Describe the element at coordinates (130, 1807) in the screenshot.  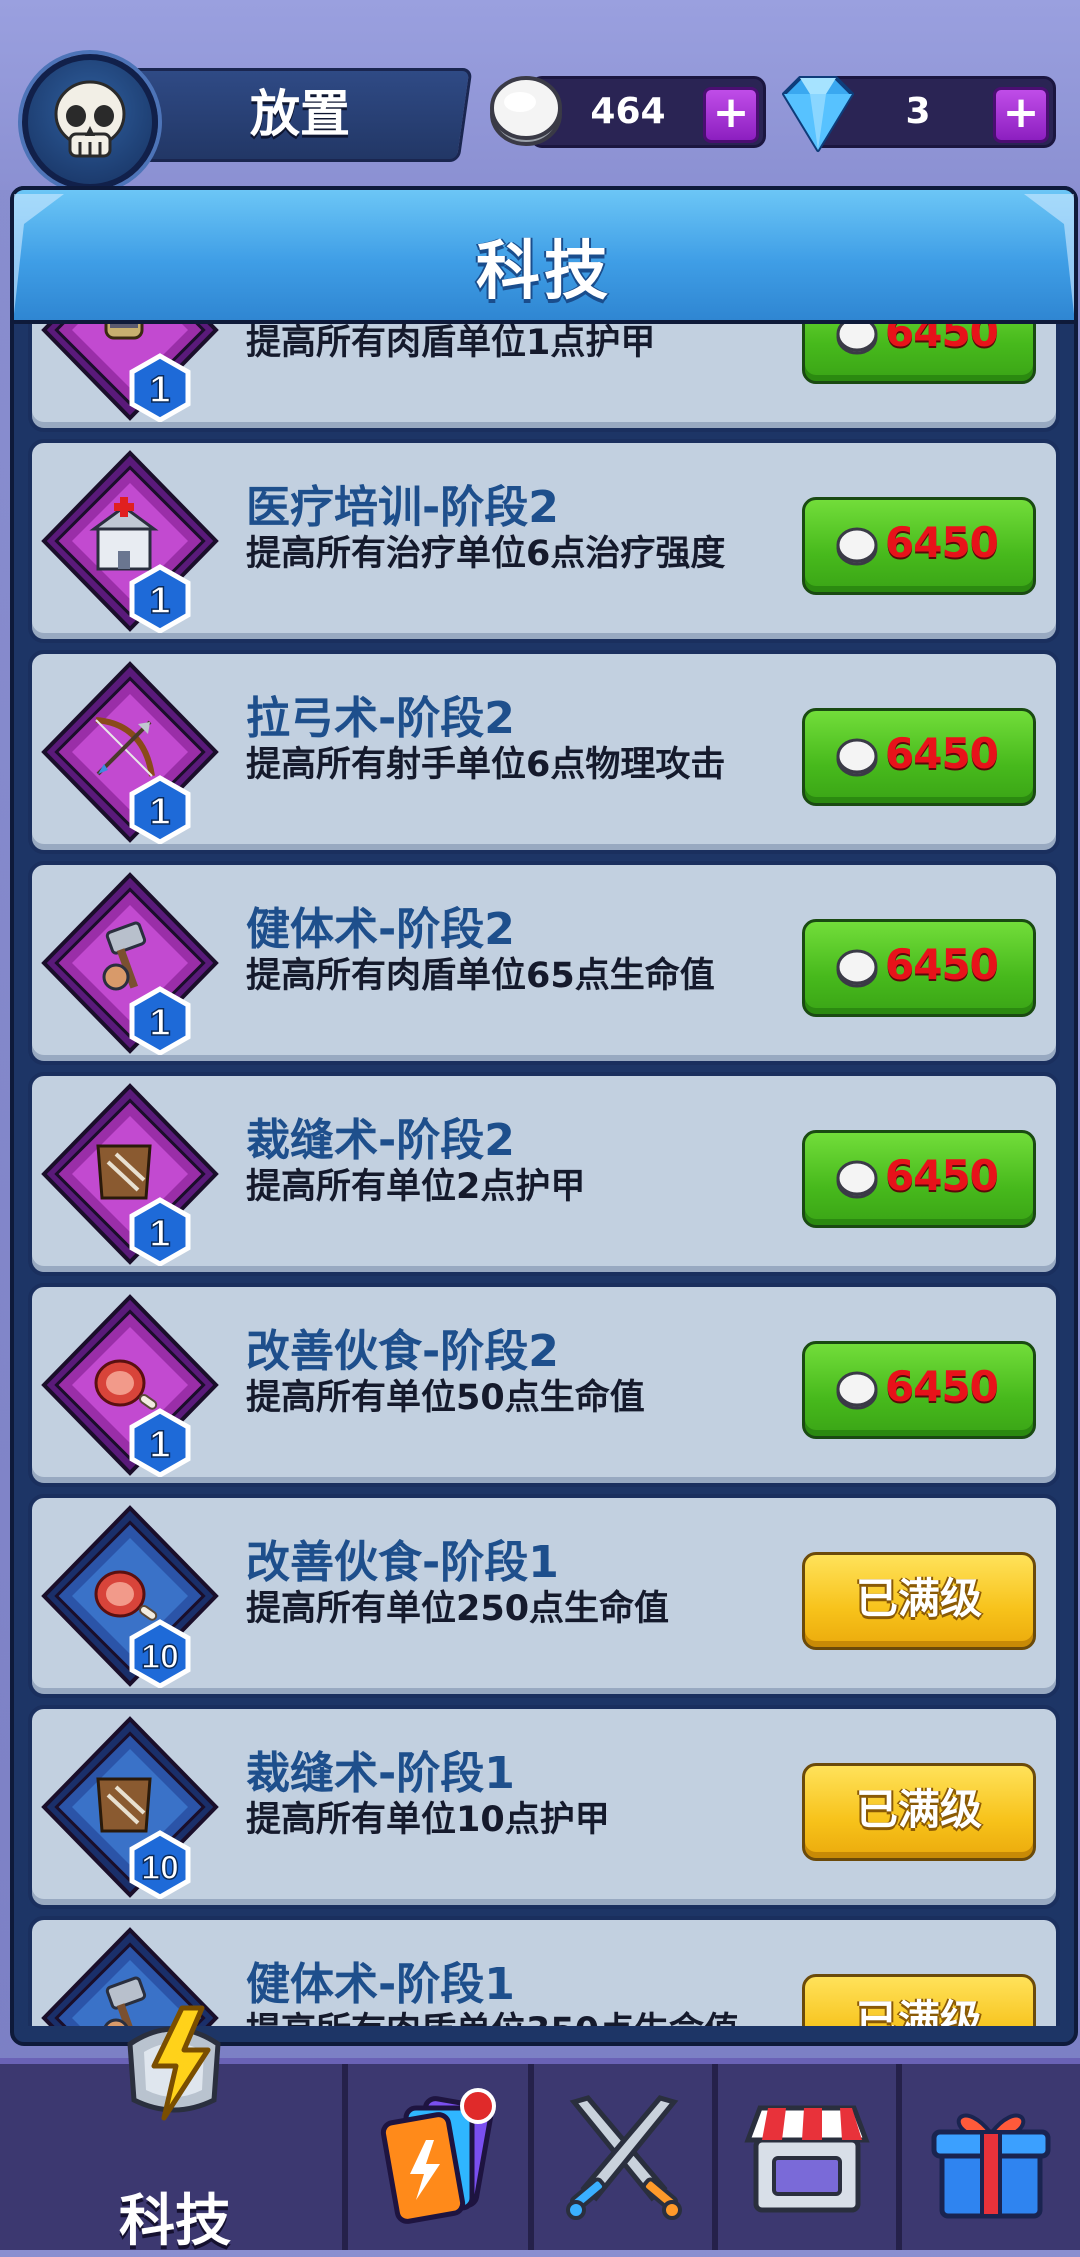
I see `leather-armor-icon: 10` at that location.